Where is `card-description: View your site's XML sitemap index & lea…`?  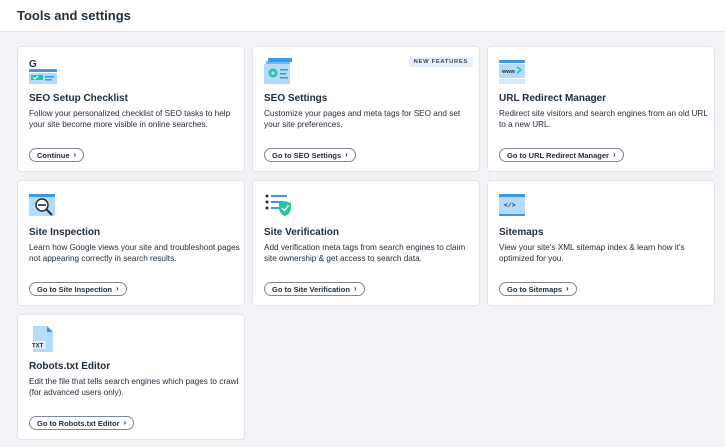 card-description: View your site's XML sitemap index & lea… is located at coordinates (592, 253).